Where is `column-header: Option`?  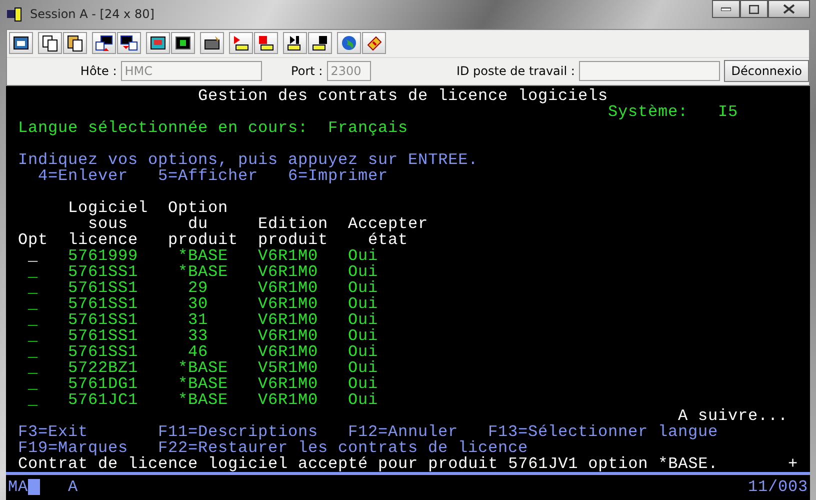
column-header: Option is located at coordinates (198, 208).